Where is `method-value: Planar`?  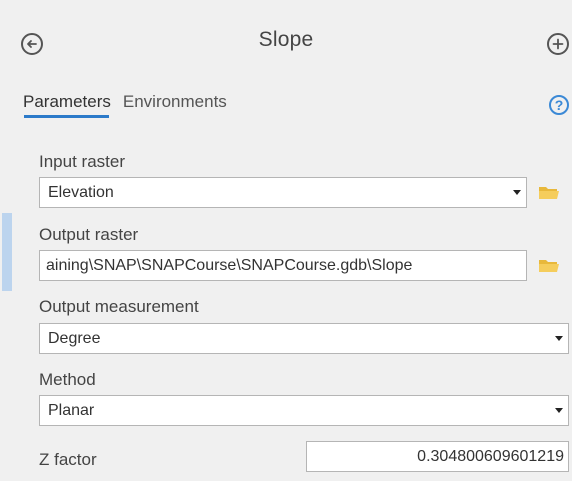 method-value: Planar is located at coordinates (71, 410).